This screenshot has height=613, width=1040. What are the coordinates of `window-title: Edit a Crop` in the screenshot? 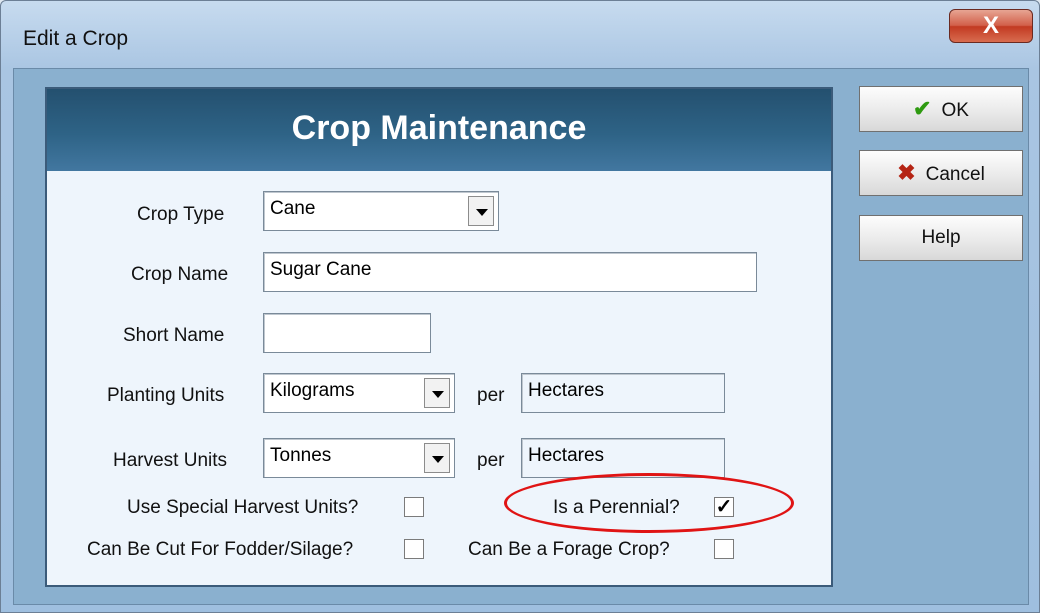 It's located at (76, 38).